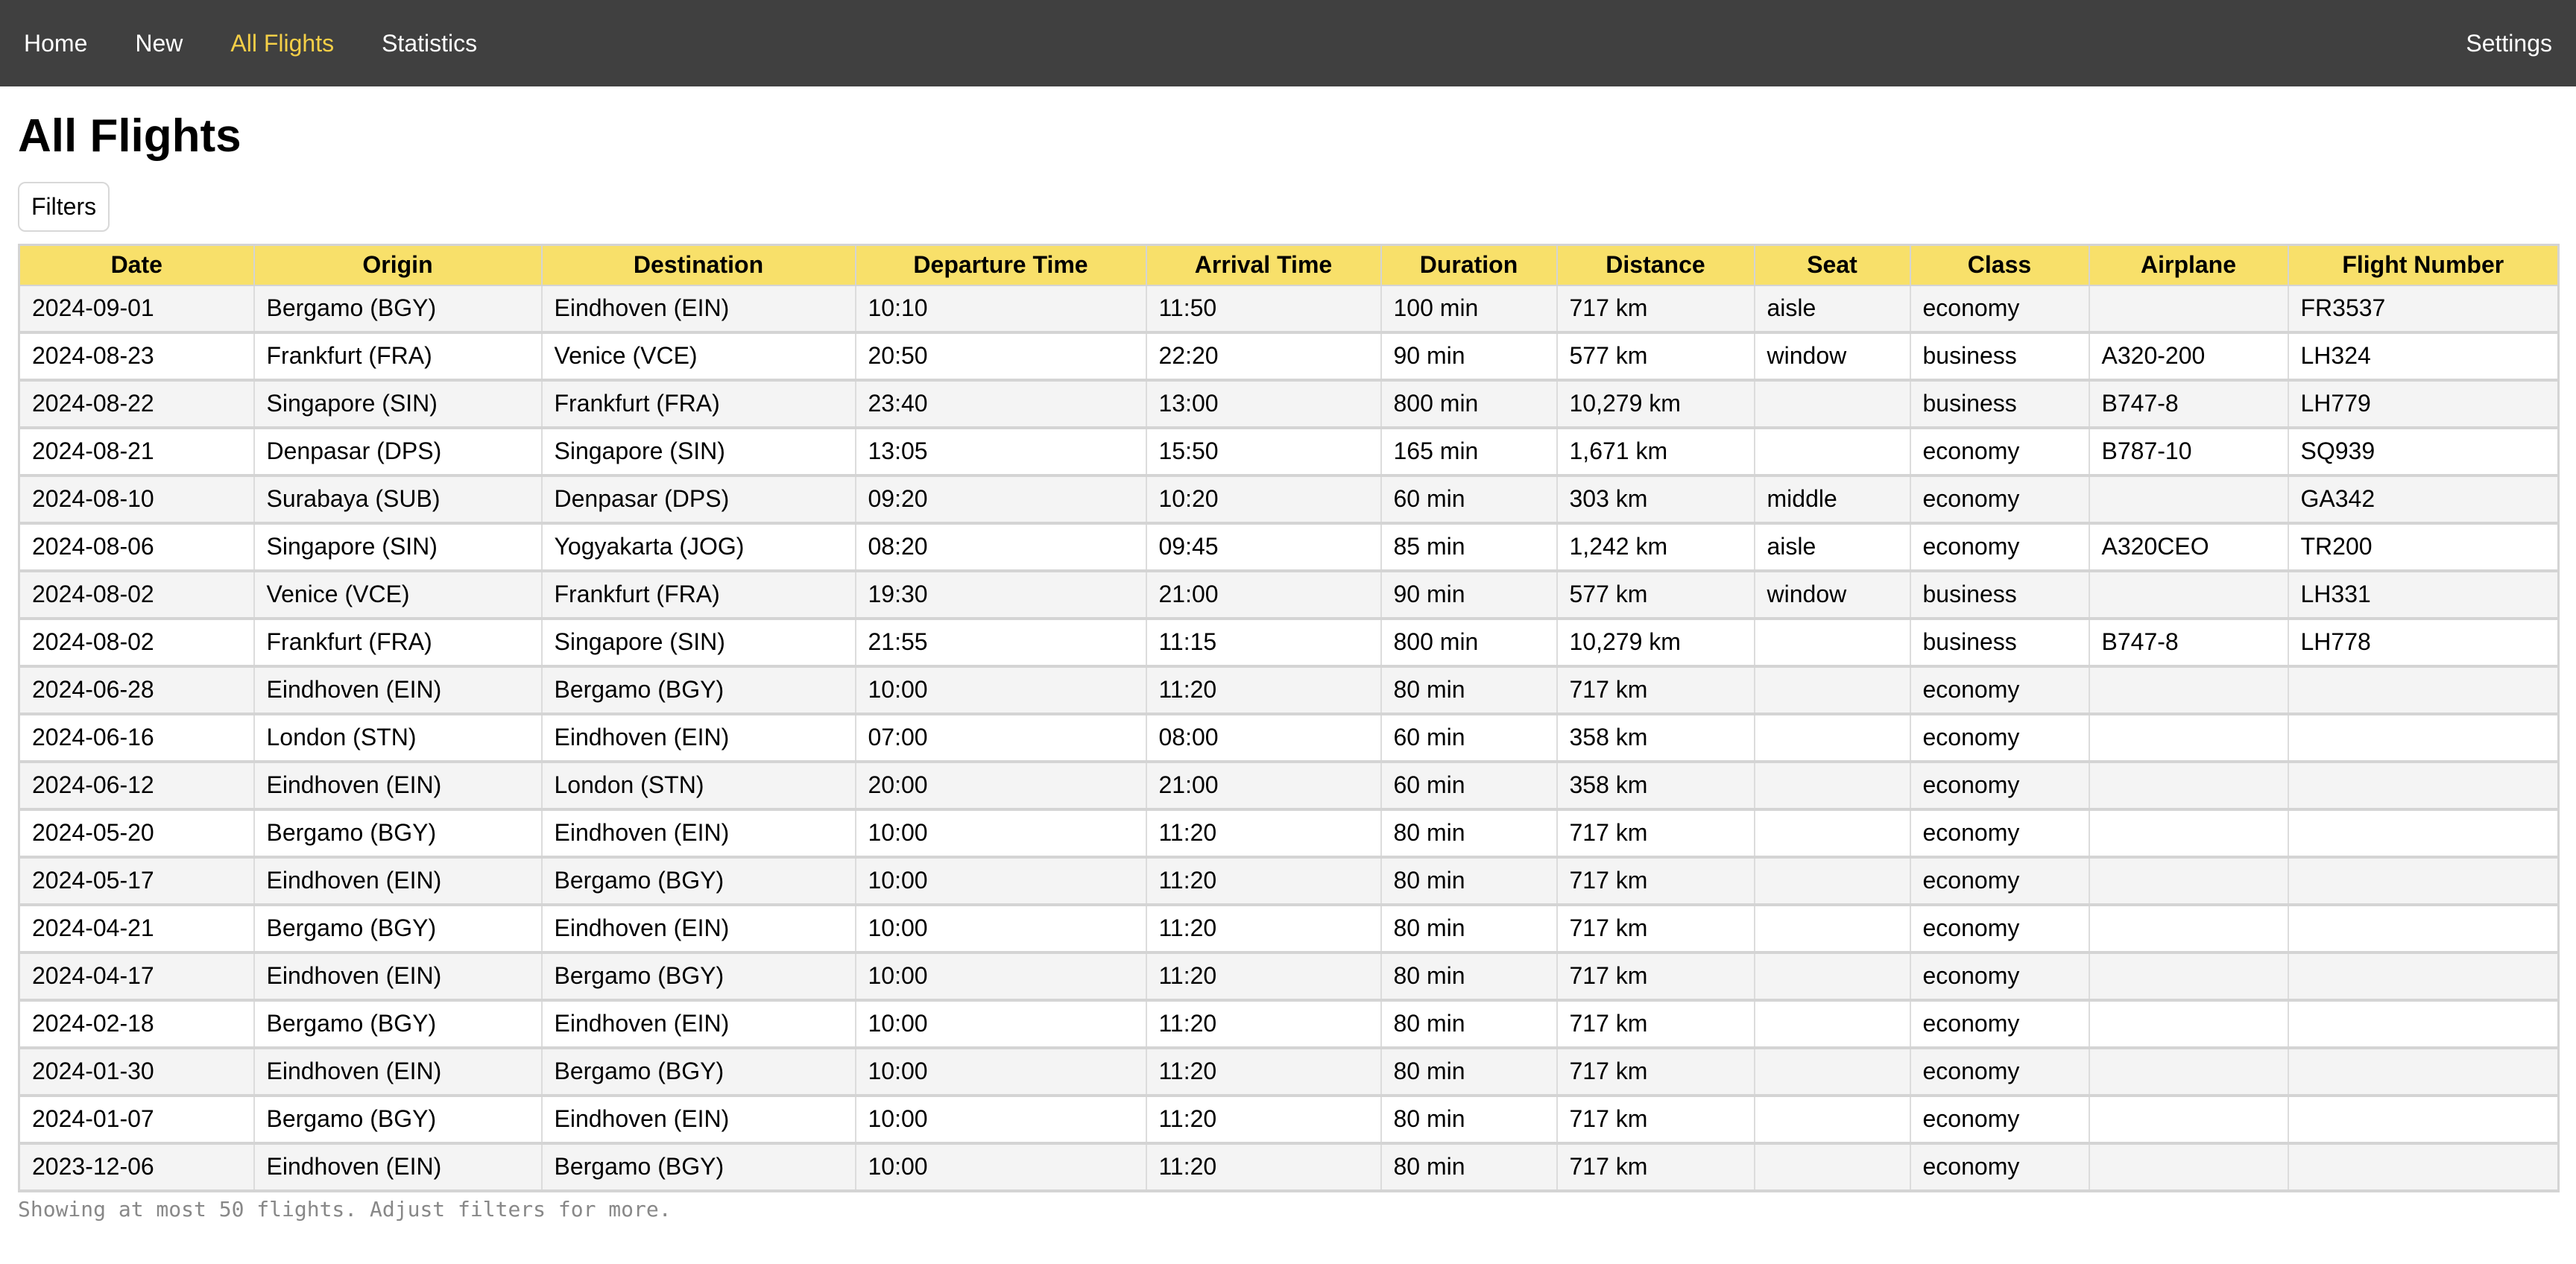 This screenshot has width=2576, height=1264. What do you see at coordinates (2423, 265) in the screenshot?
I see `column-header-flight-number: Flight Number` at bounding box center [2423, 265].